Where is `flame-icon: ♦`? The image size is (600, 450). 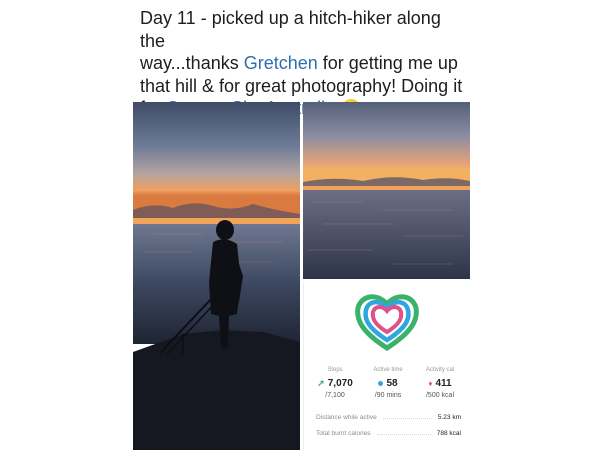
flame-icon: ♦ is located at coordinates (430, 383).